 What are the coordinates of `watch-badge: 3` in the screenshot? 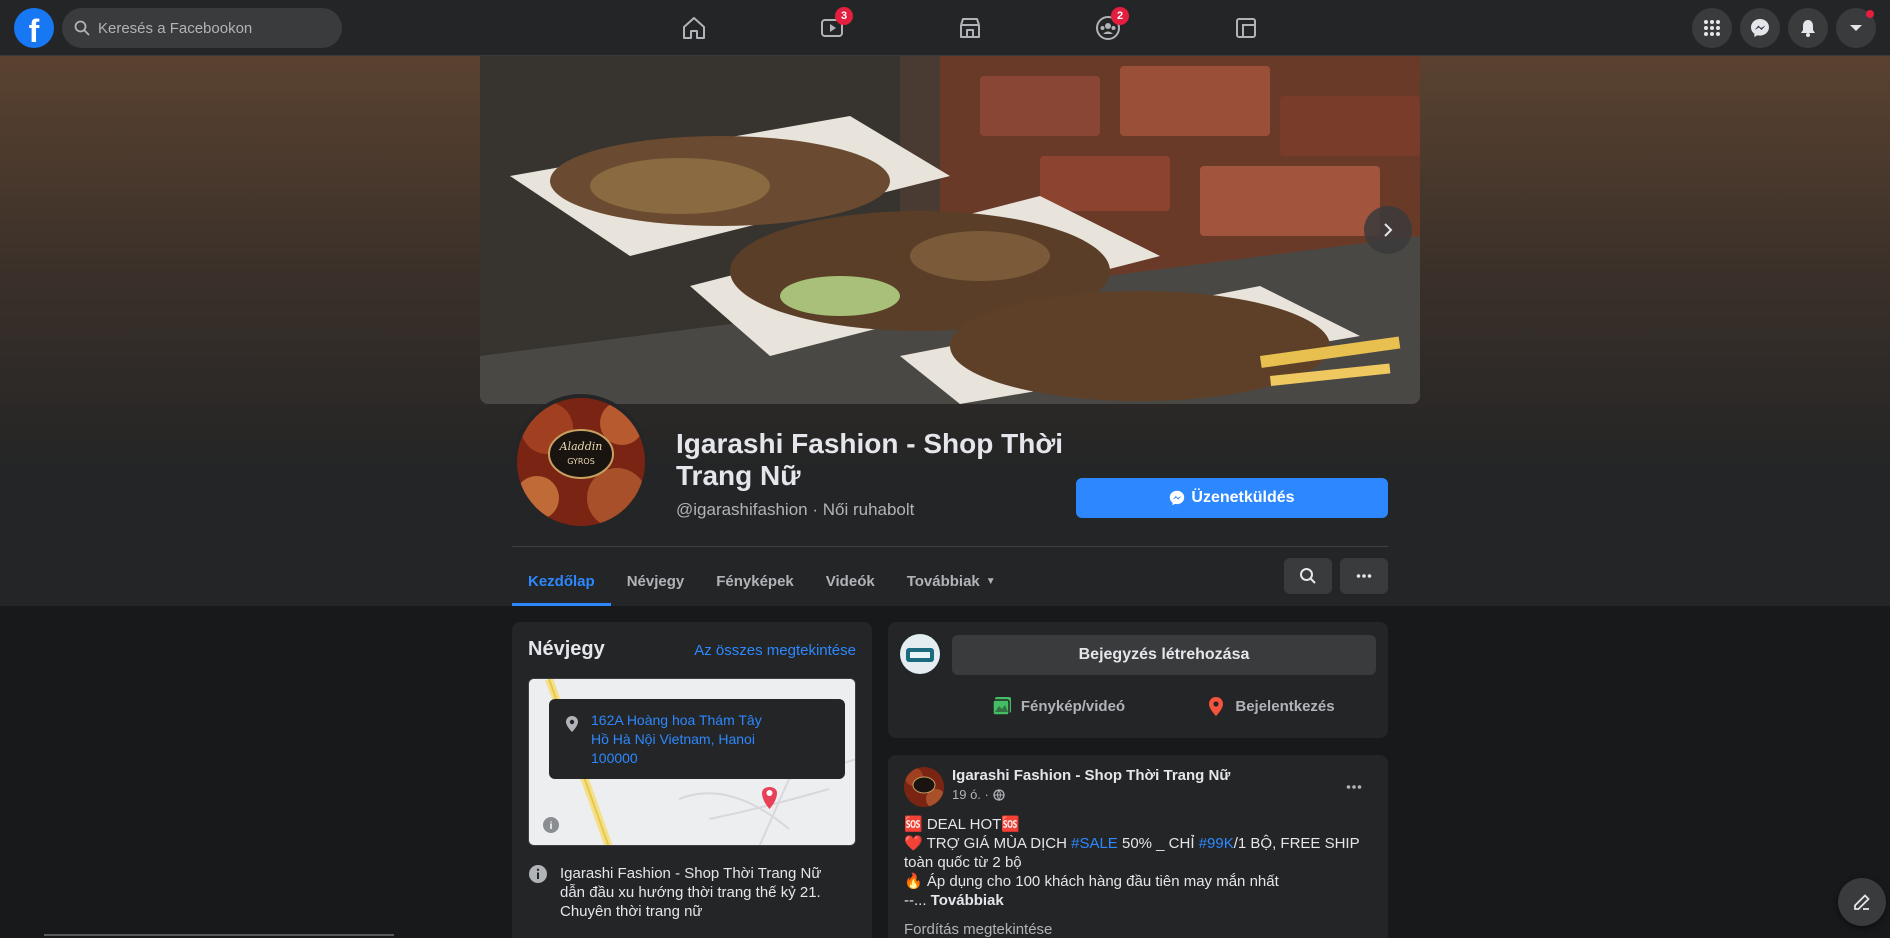 It's located at (844, 16).